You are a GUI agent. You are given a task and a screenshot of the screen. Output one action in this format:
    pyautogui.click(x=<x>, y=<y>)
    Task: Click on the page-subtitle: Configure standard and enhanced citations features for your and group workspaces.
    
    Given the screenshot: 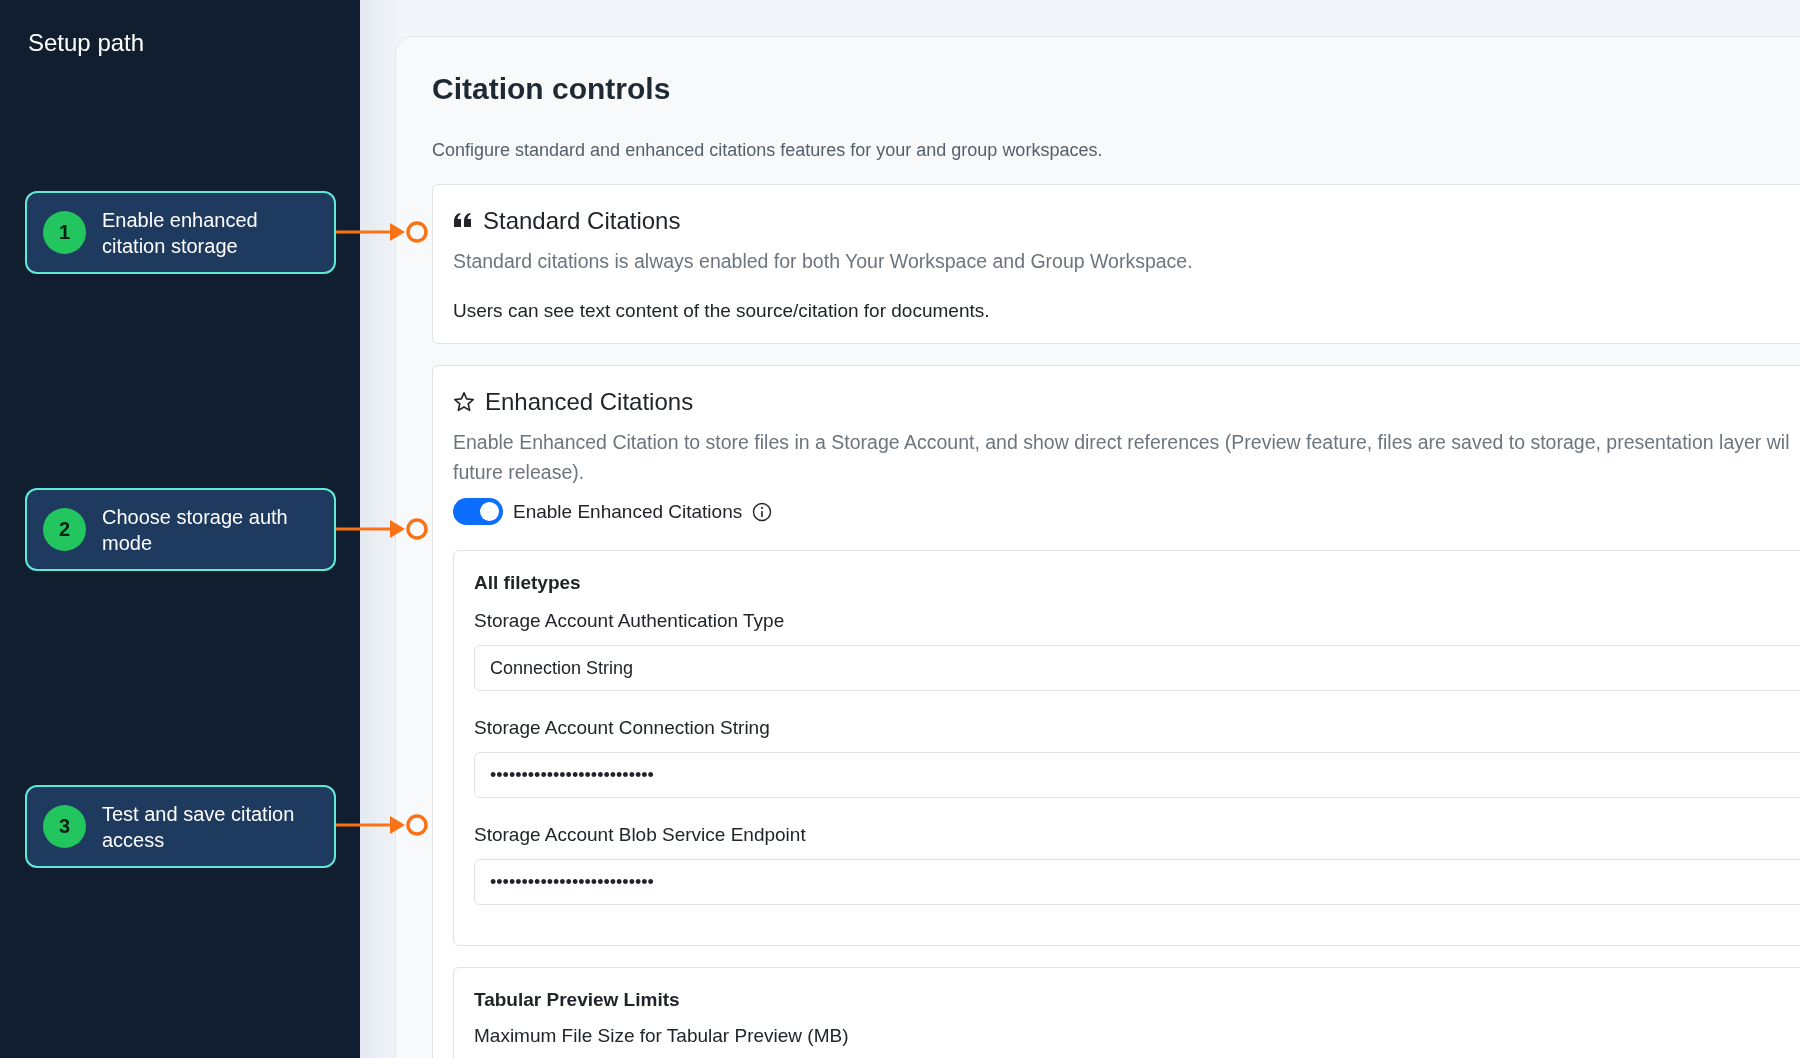 What is the action you would take?
    pyautogui.click(x=768, y=150)
    